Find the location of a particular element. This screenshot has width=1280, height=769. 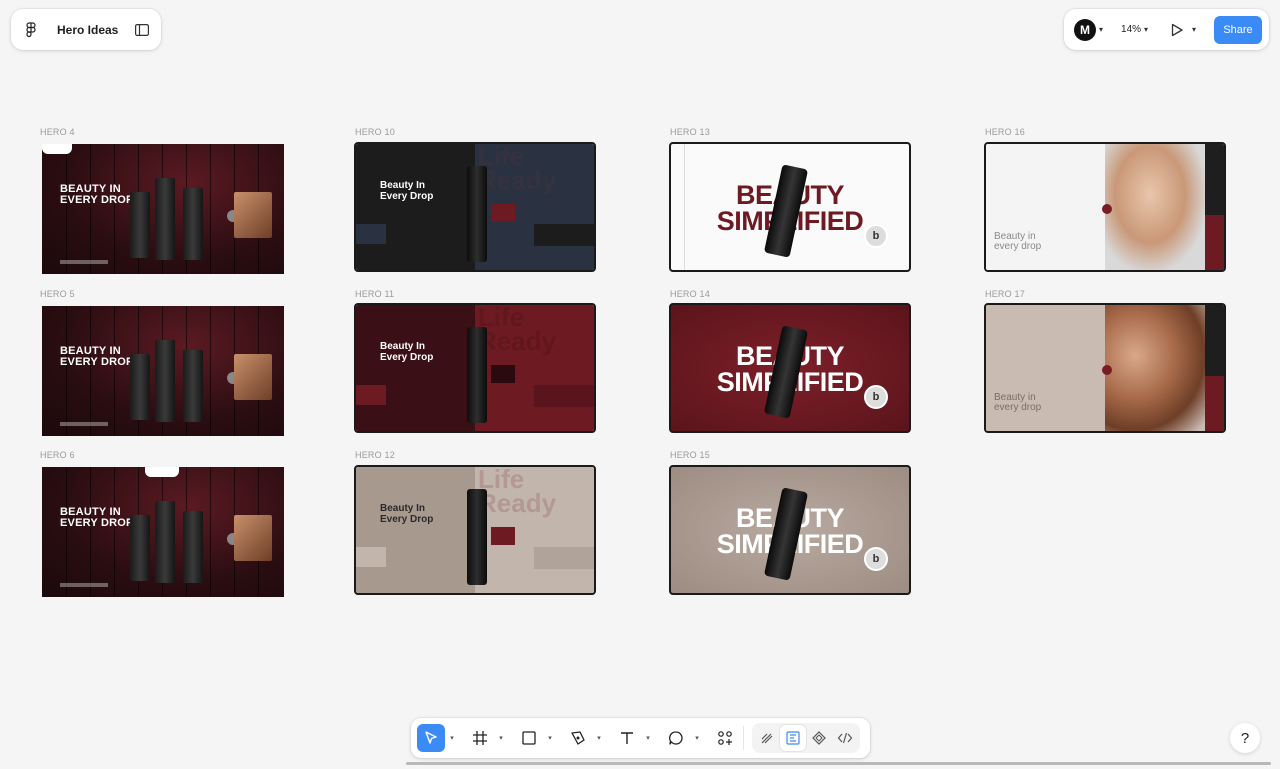

frame-label: HERO 14 is located at coordinates (690, 294).